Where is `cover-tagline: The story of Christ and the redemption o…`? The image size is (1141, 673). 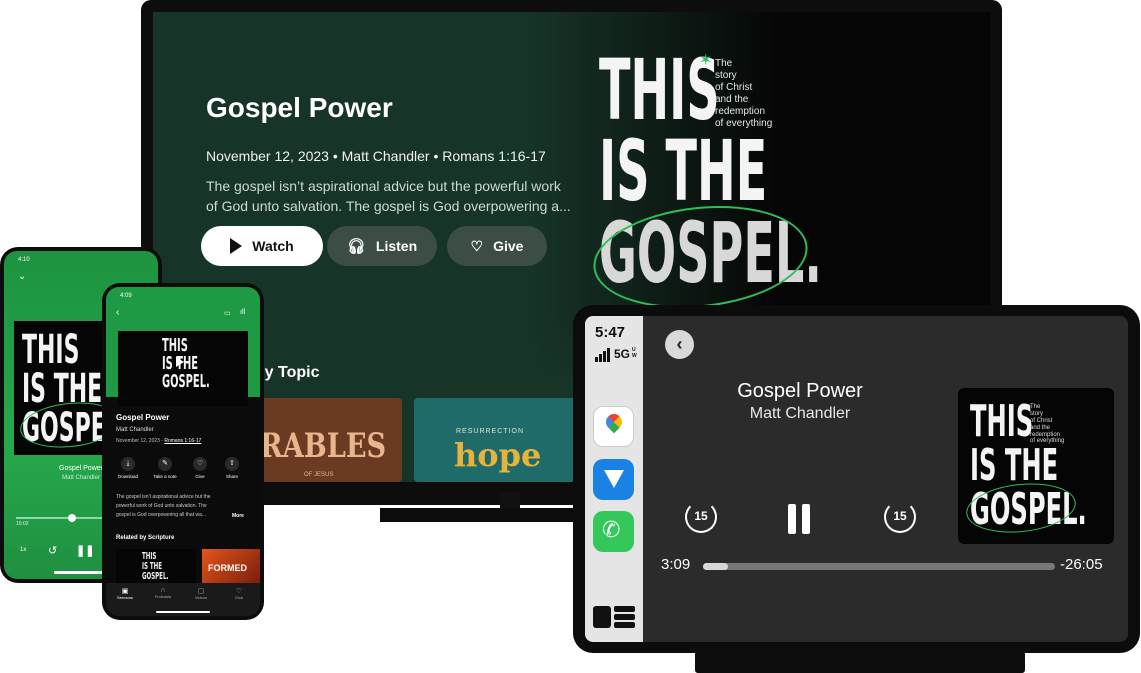 cover-tagline: The story of Christ and the redemption o… is located at coordinates (743, 94).